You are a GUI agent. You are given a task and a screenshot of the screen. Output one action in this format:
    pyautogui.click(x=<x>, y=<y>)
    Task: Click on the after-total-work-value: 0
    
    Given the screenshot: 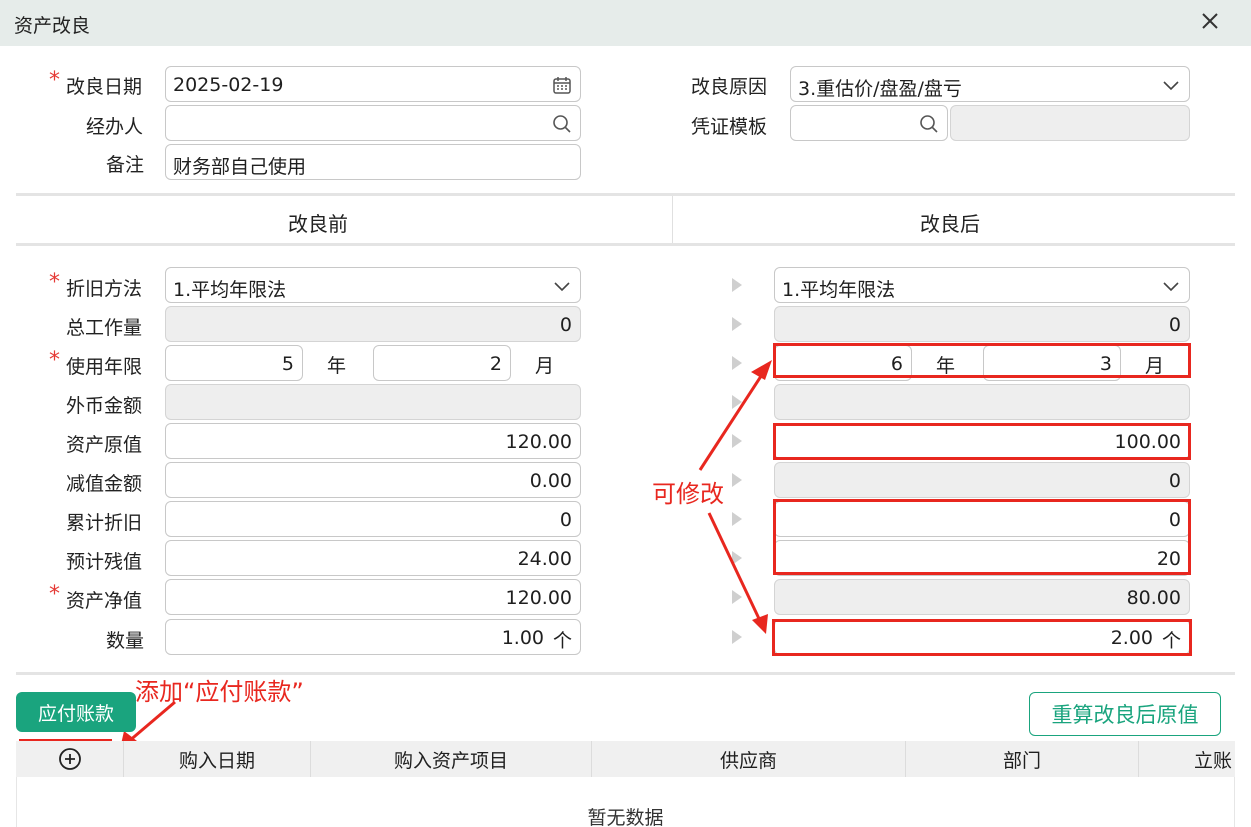 What is the action you would take?
    pyautogui.click(x=1174, y=325)
    